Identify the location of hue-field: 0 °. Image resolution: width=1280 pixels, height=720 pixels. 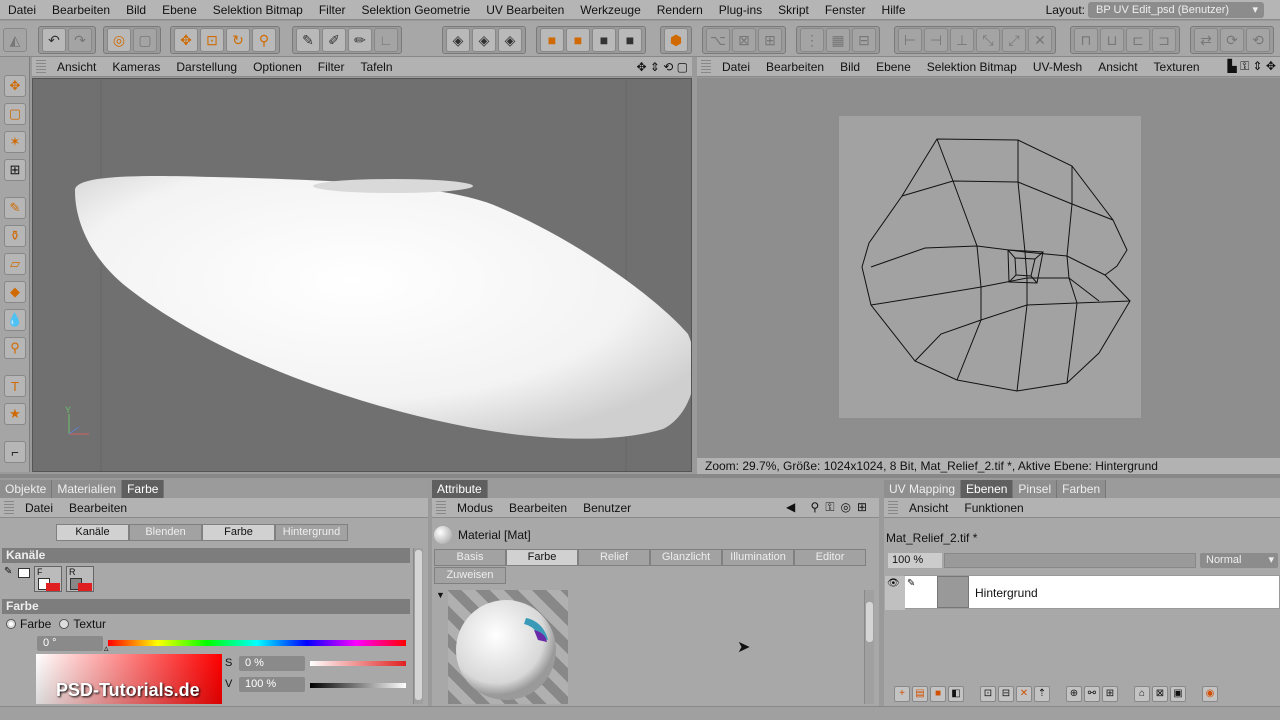
(70, 643).